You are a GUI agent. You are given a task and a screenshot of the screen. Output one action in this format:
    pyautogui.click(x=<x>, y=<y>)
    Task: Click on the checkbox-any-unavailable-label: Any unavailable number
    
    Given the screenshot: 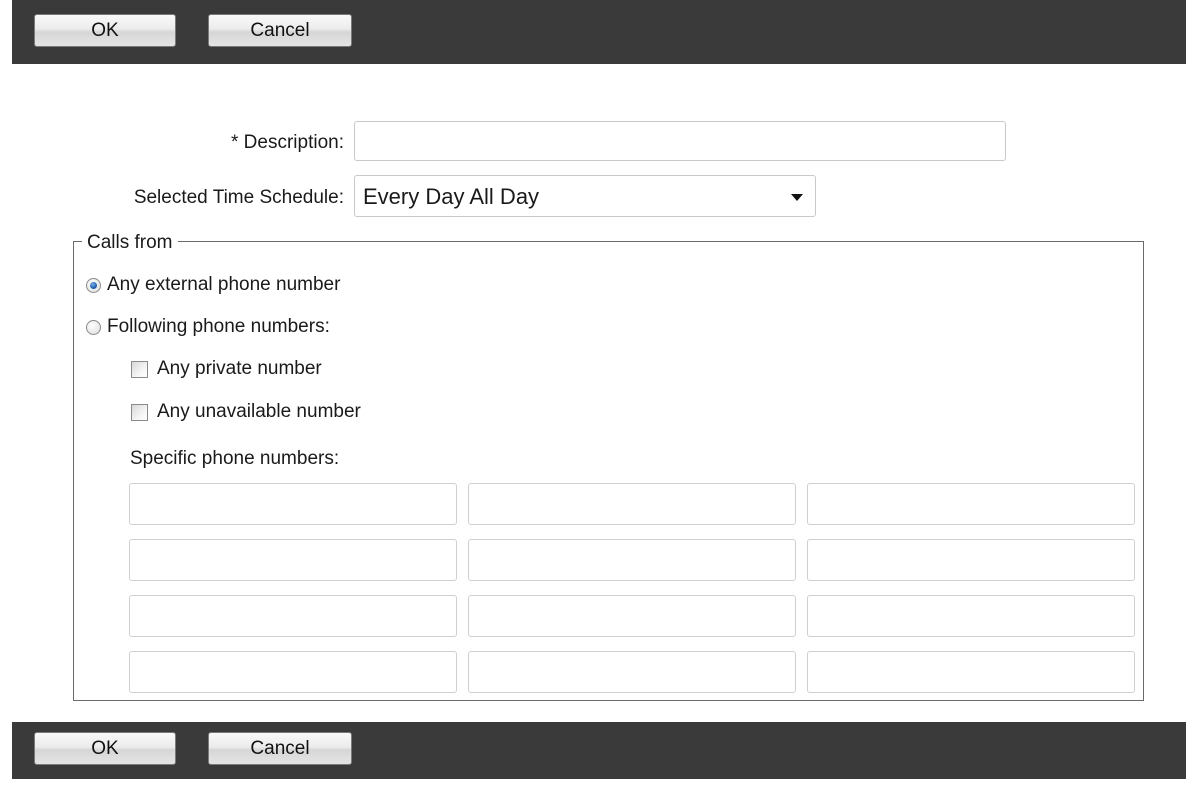 What is the action you would take?
    pyautogui.click(x=259, y=411)
    